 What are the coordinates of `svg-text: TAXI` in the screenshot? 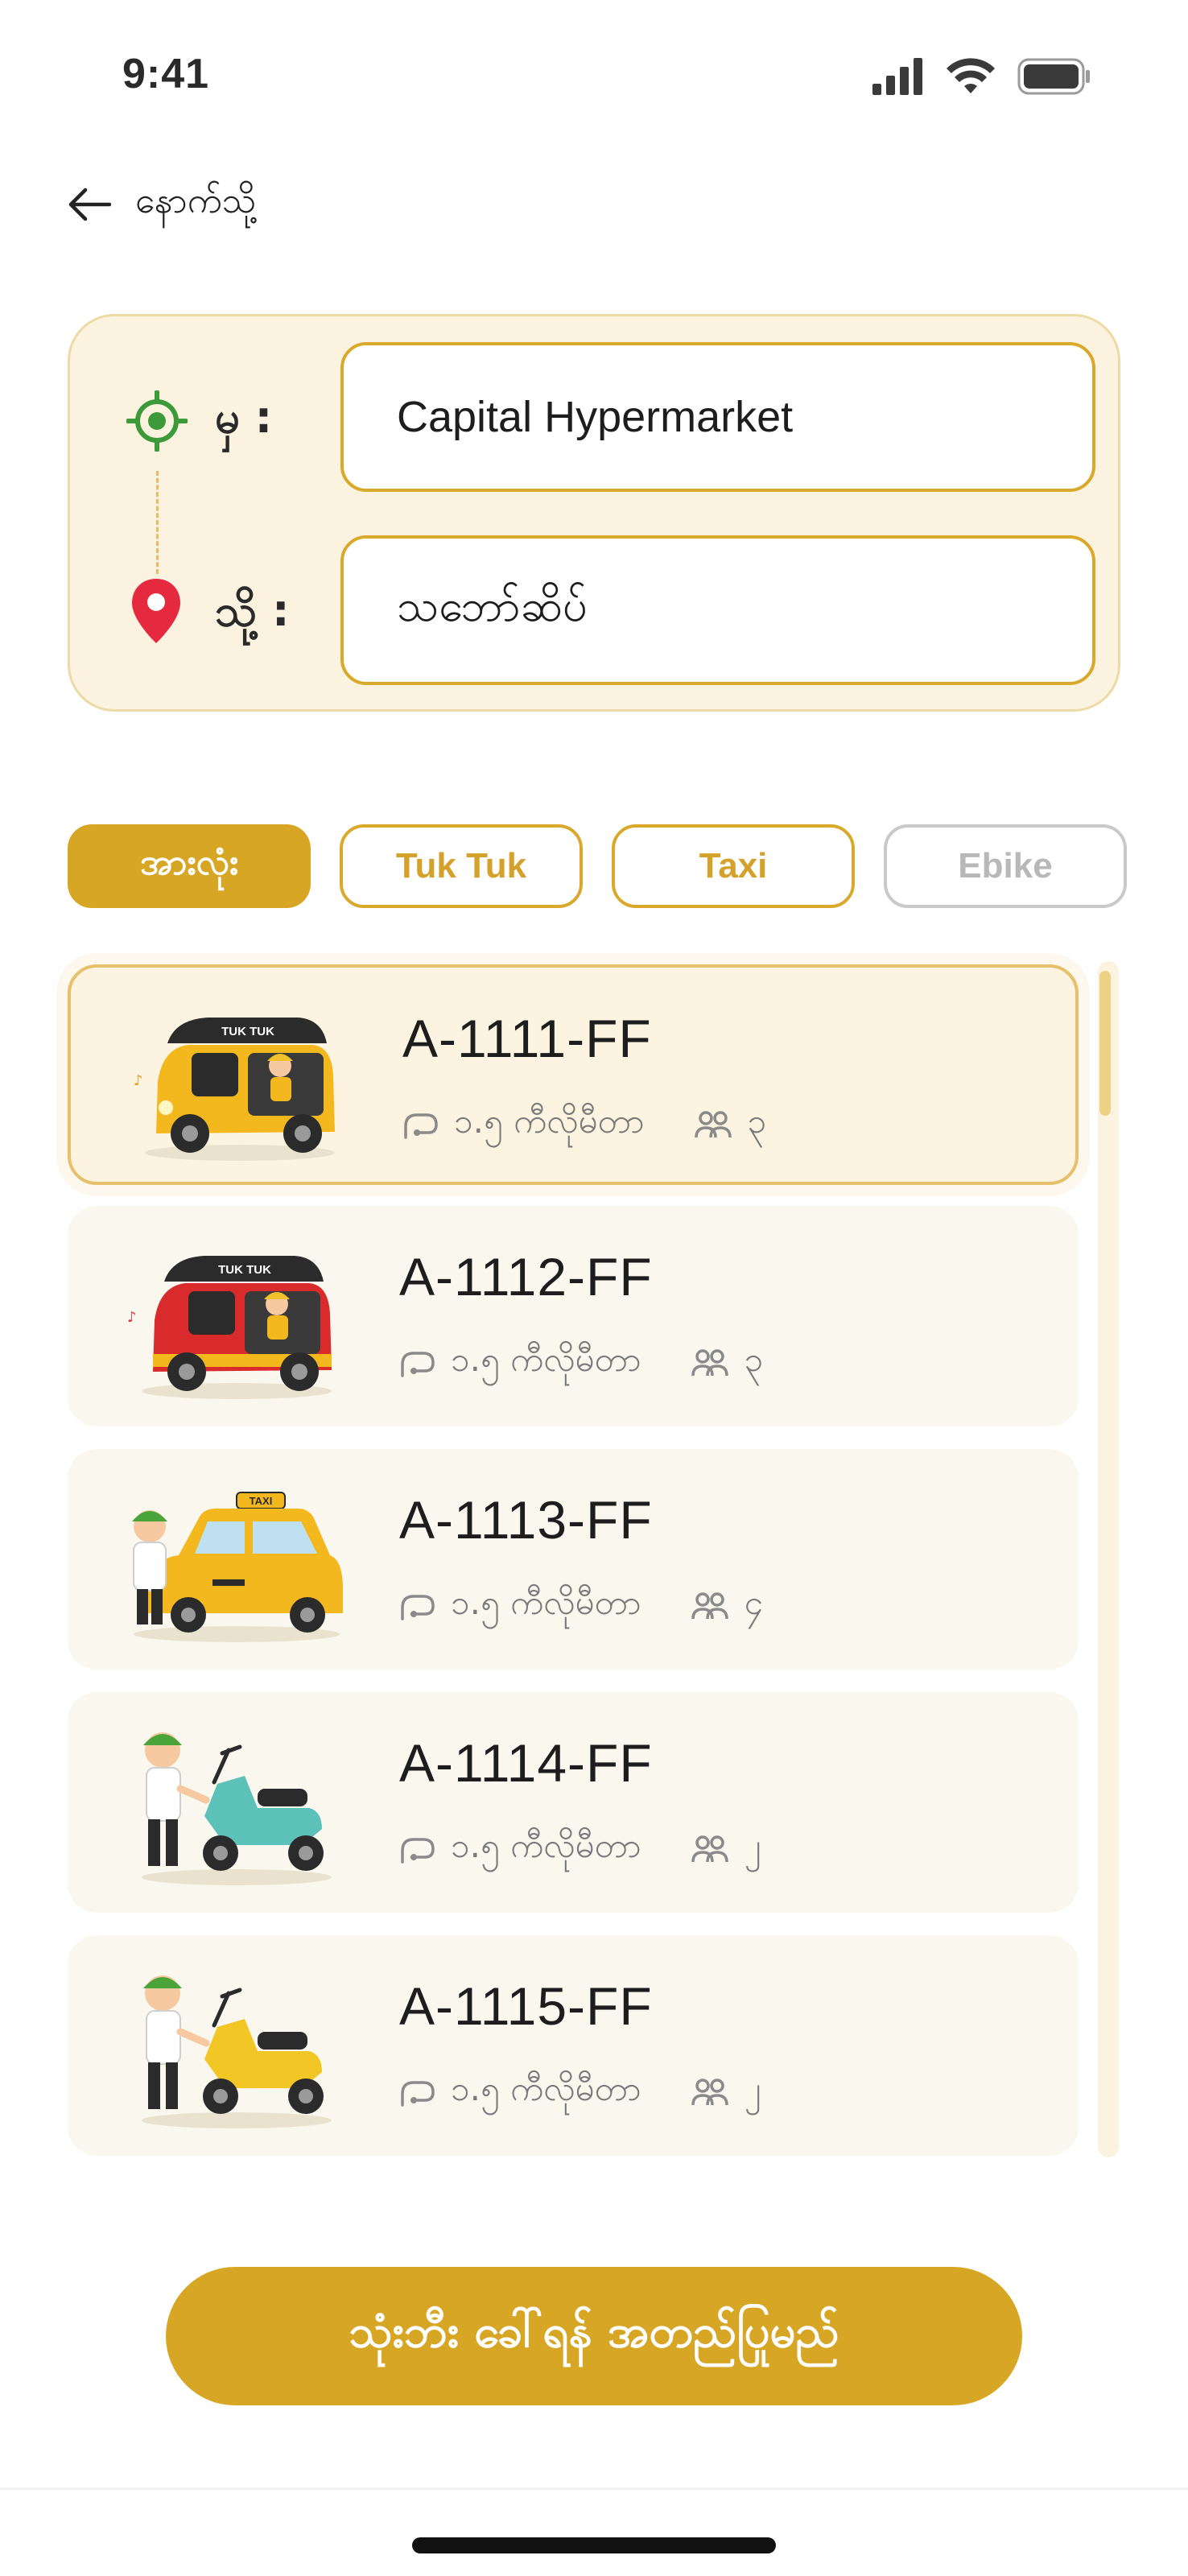 It's located at (261, 1501).